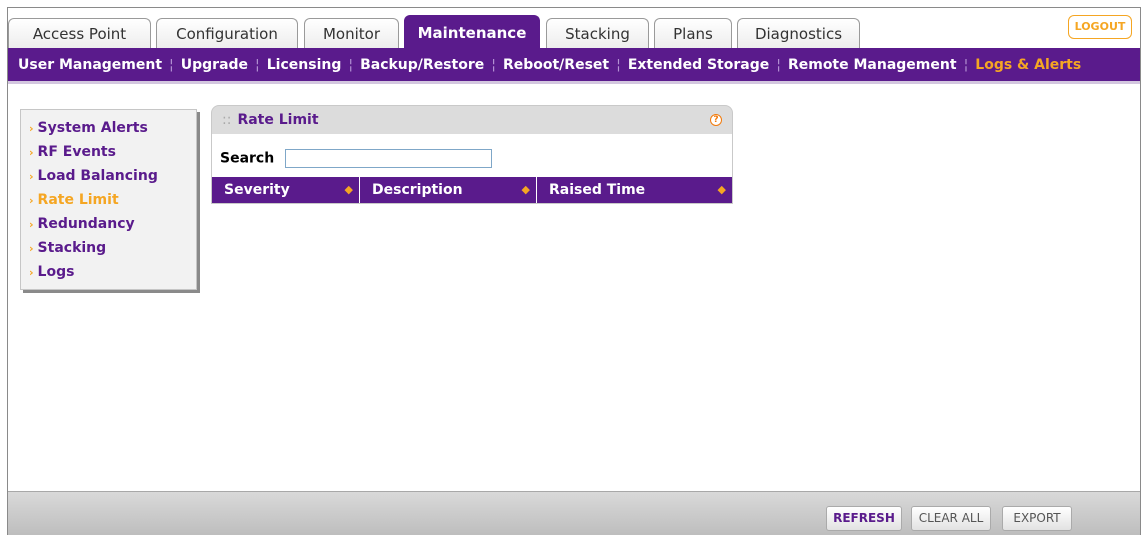 This screenshot has width=1148, height=535. Describe the element at coordinates (86, 224) in the screenshot. I see `menu-item-label: Redundancy` at that location.